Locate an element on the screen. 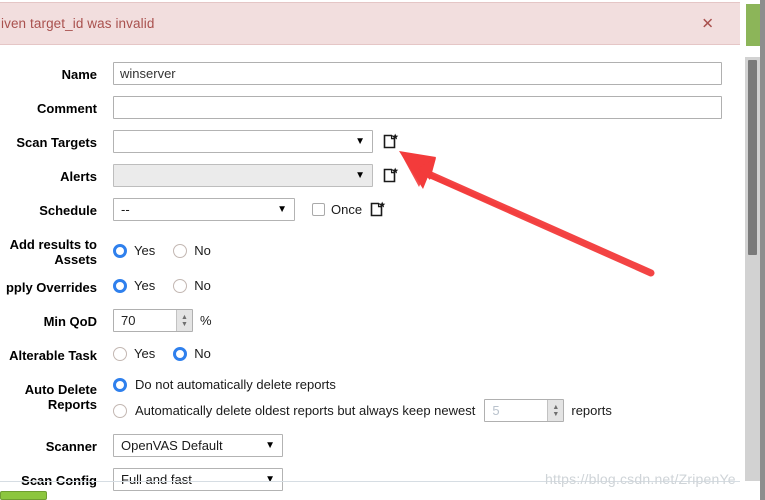 This screenshot has height=500, width=765. close-icon: ✕ is located at coordinates (707, 23).